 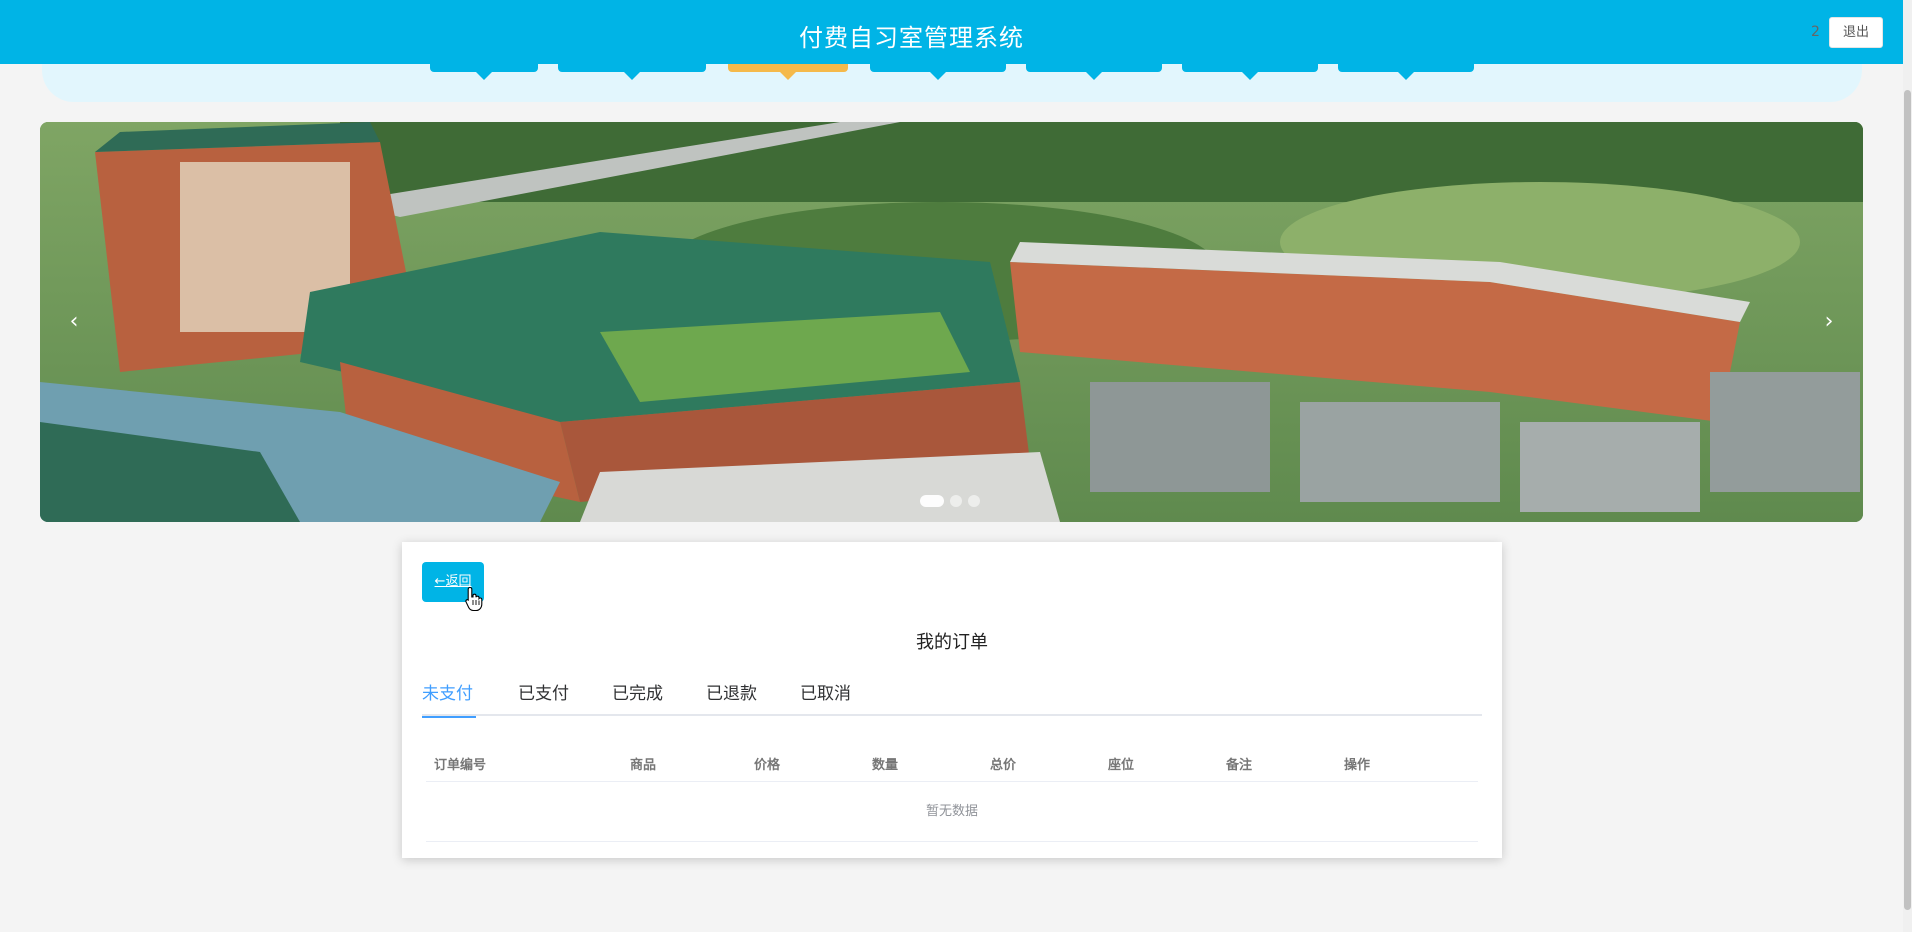 What do you see at coordinates (639, 699) in the screenshot?
I see `tab-completed: 已完成` at bounding box center [639, 699].